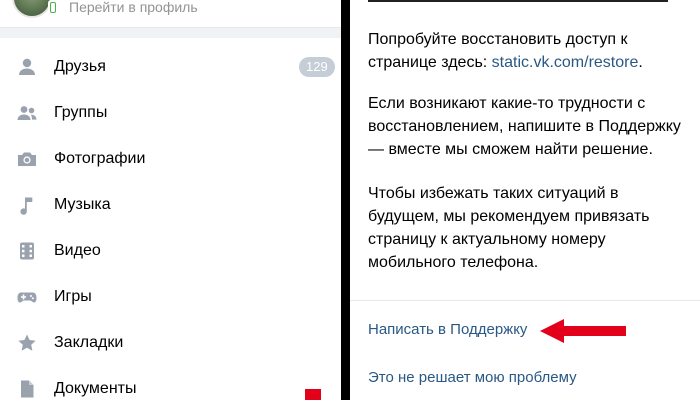 The image size is (700, 400). Describe the element at coordinates (27, 389) in the screenshot. I see `document-icon` at that location.